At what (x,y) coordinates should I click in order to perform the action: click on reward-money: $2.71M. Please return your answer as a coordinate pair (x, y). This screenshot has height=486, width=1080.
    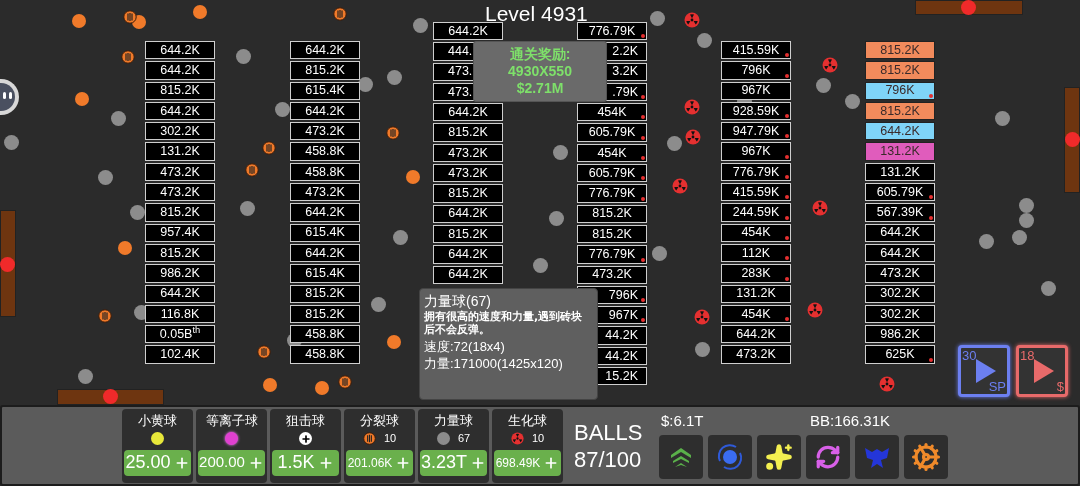
    Looking at the image, I should click on (540, 88).